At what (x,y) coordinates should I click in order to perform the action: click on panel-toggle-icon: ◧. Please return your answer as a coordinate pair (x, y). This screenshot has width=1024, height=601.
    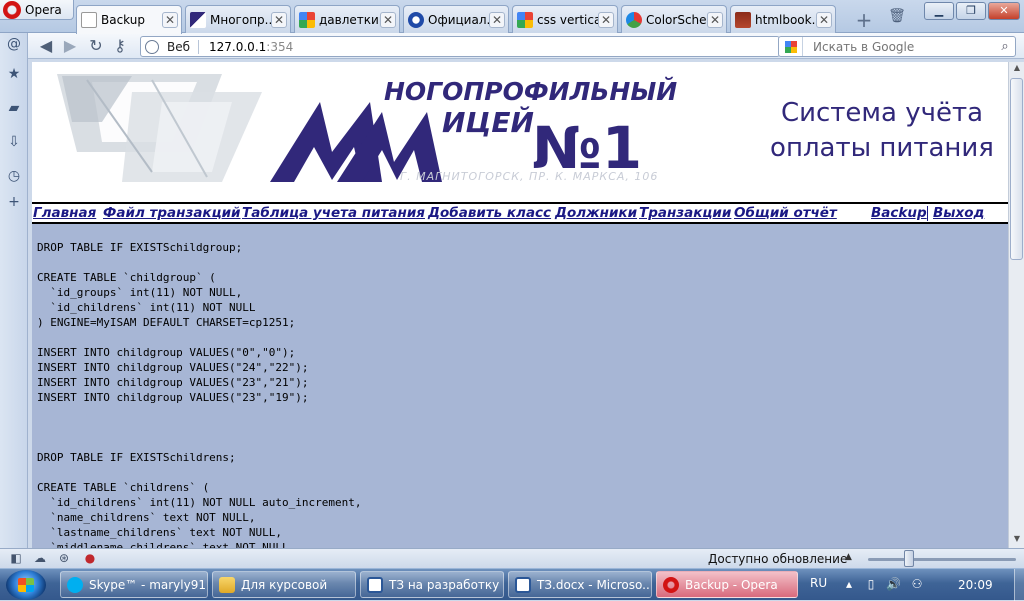
    Looking at the image, I should click on (16, 558).